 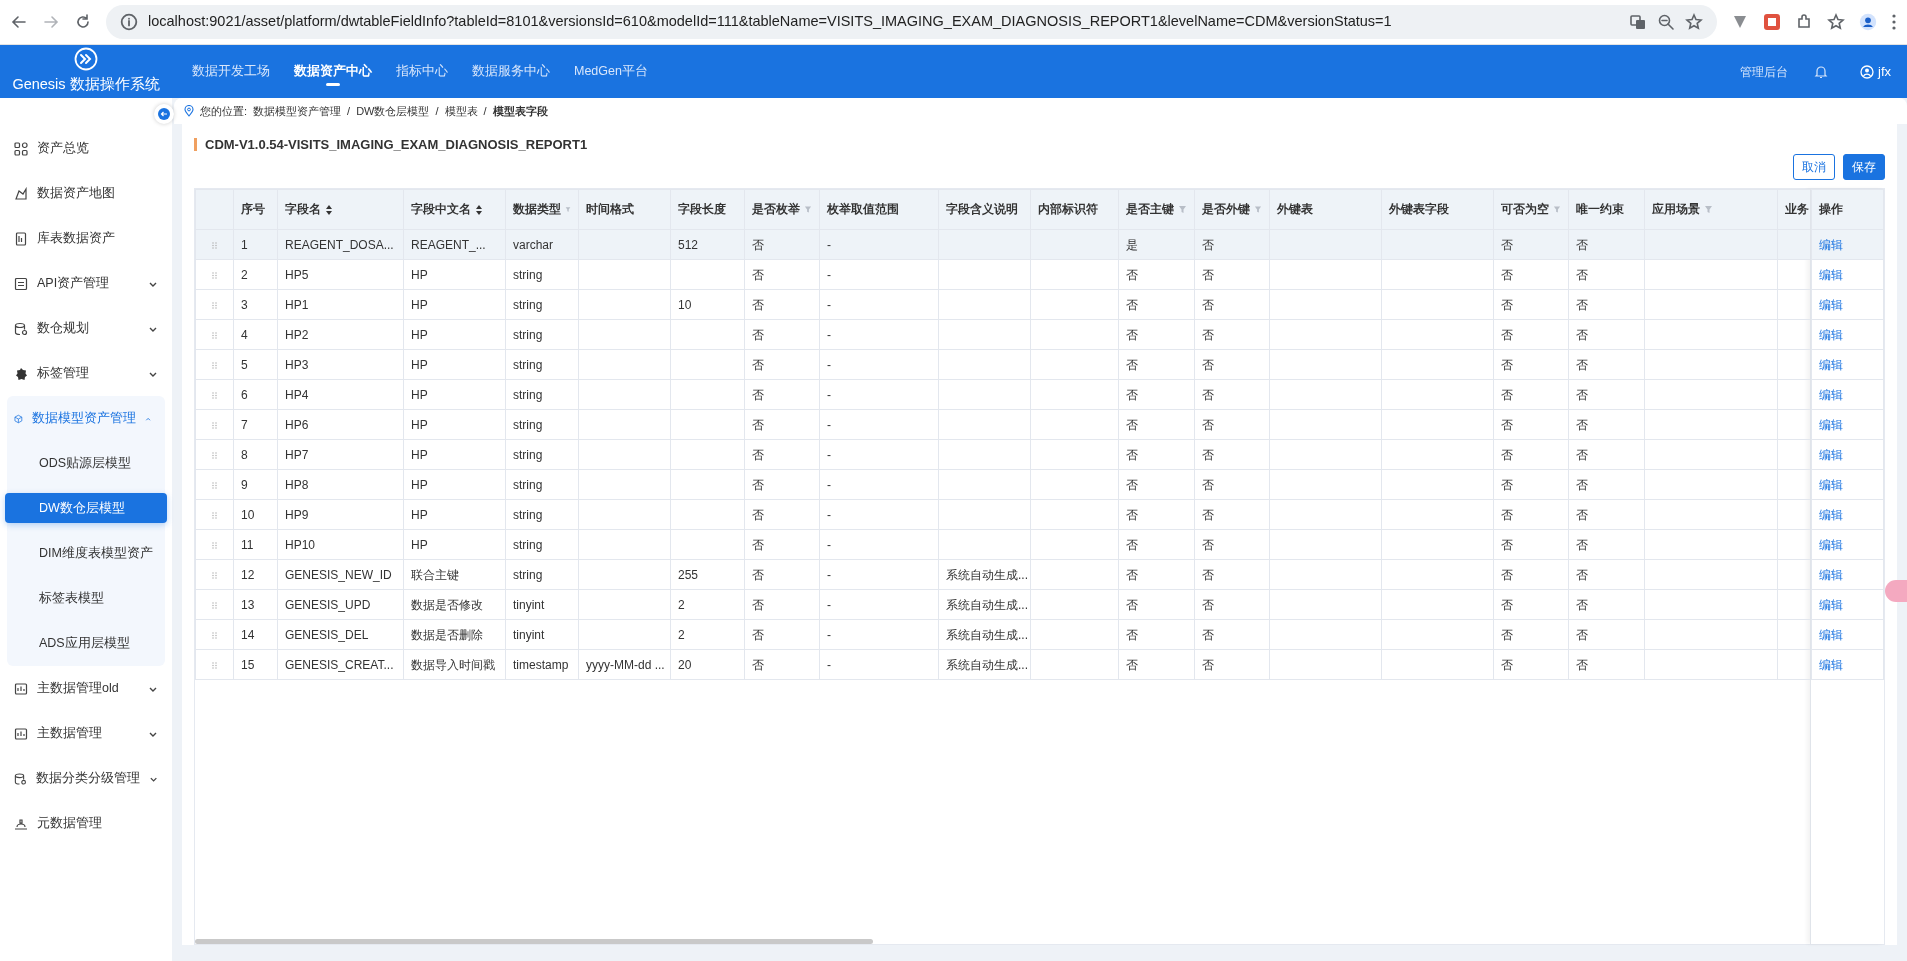 What do you see at coordinates (707, 604) in the screenshot?
I see `table-cell: 2` at bounding box center [707, 604].